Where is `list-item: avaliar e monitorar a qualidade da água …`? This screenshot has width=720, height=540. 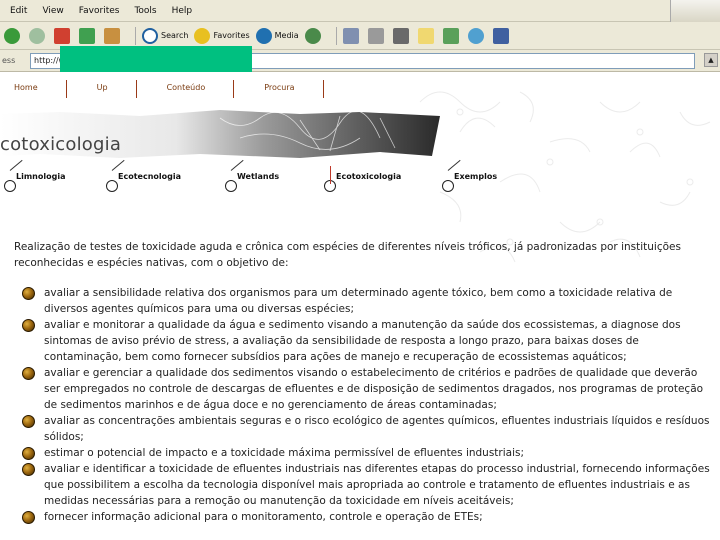
list-item: avaliar e monitorar a qualidade da água … is located at coordinates (367, 341).